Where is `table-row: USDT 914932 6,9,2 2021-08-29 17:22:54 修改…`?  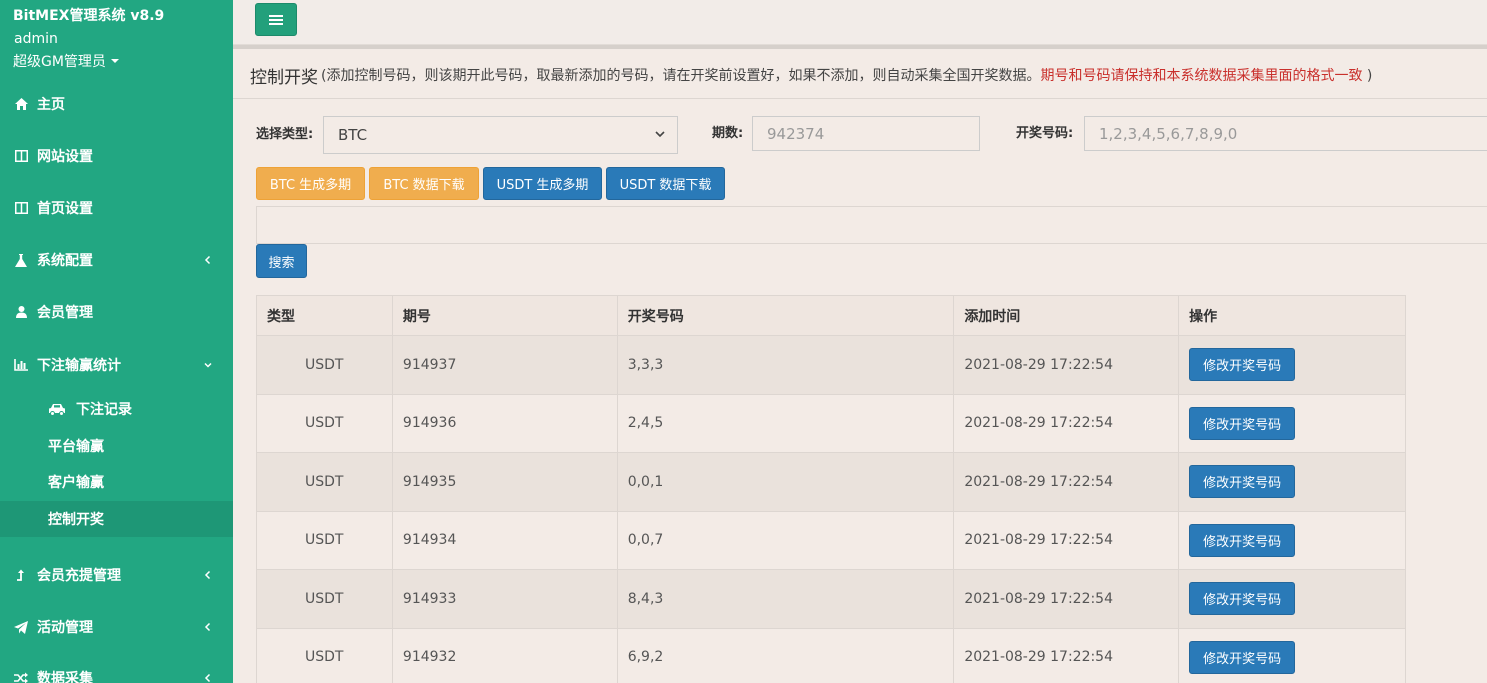
table-row: USDT 914932 6,9,2 2021-08-29 17:22:54 修改… is located at coordinates (831, 655).